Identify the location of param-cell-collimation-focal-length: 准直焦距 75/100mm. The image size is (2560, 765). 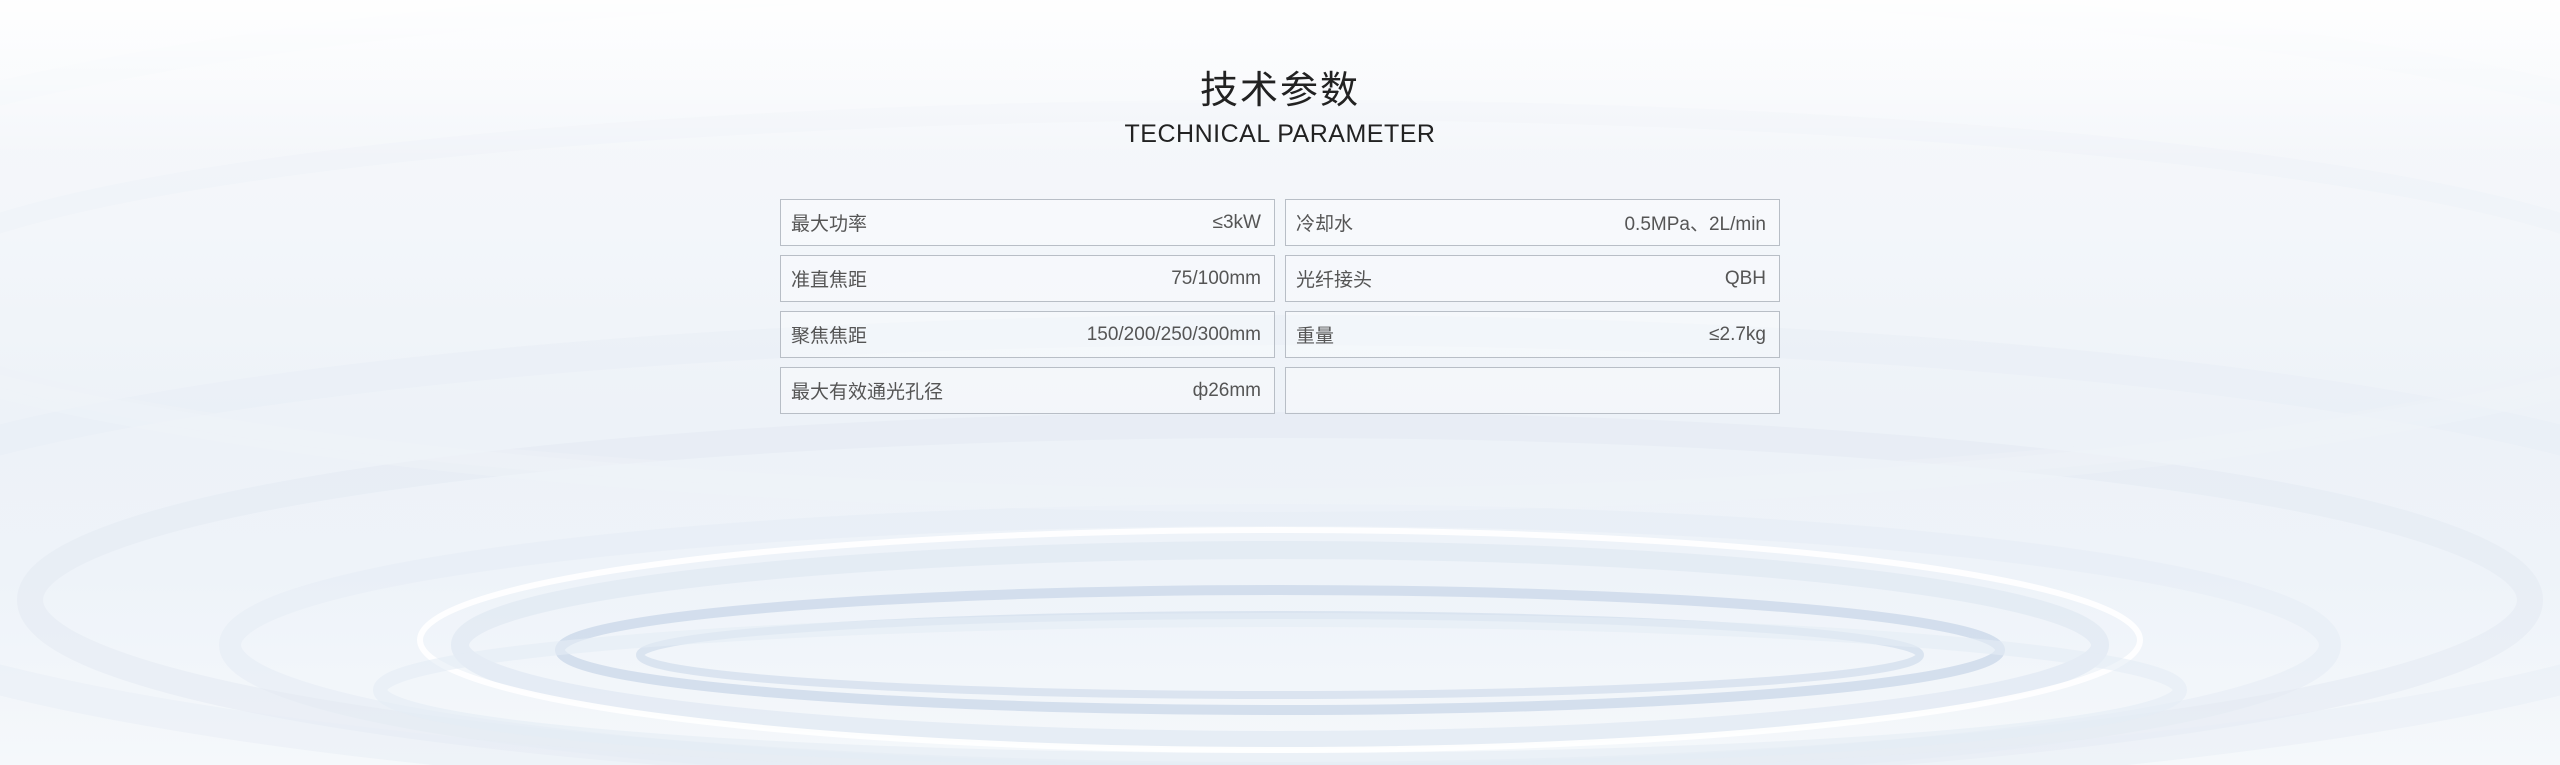
(1027, 278).